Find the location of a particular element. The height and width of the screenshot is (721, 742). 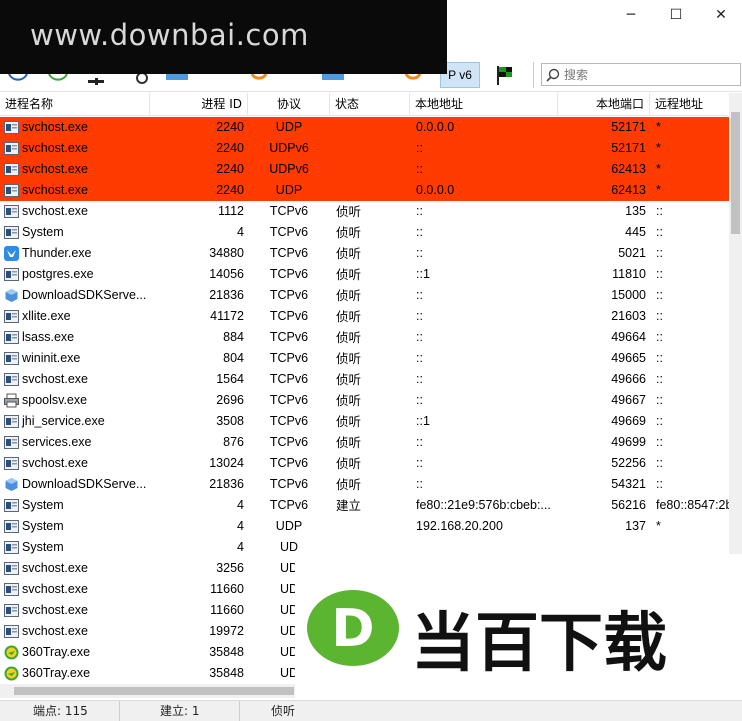

local-port: 49666 is located at coordinates (628, 379).